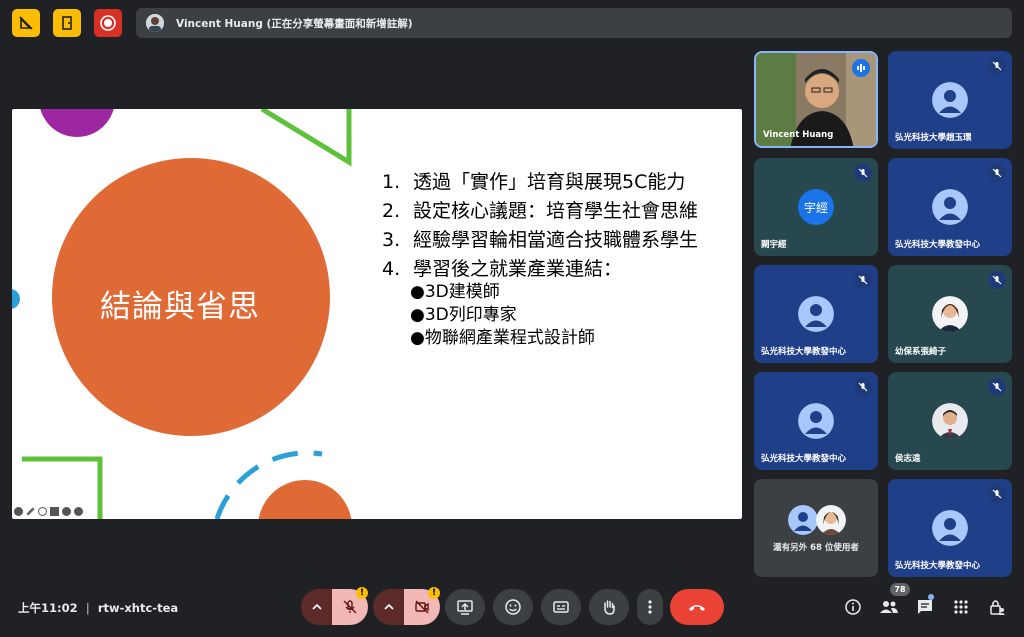 The width and height of the screenshot is (1024, 637). I want to click on meeting-details-button, so click(853, 607).